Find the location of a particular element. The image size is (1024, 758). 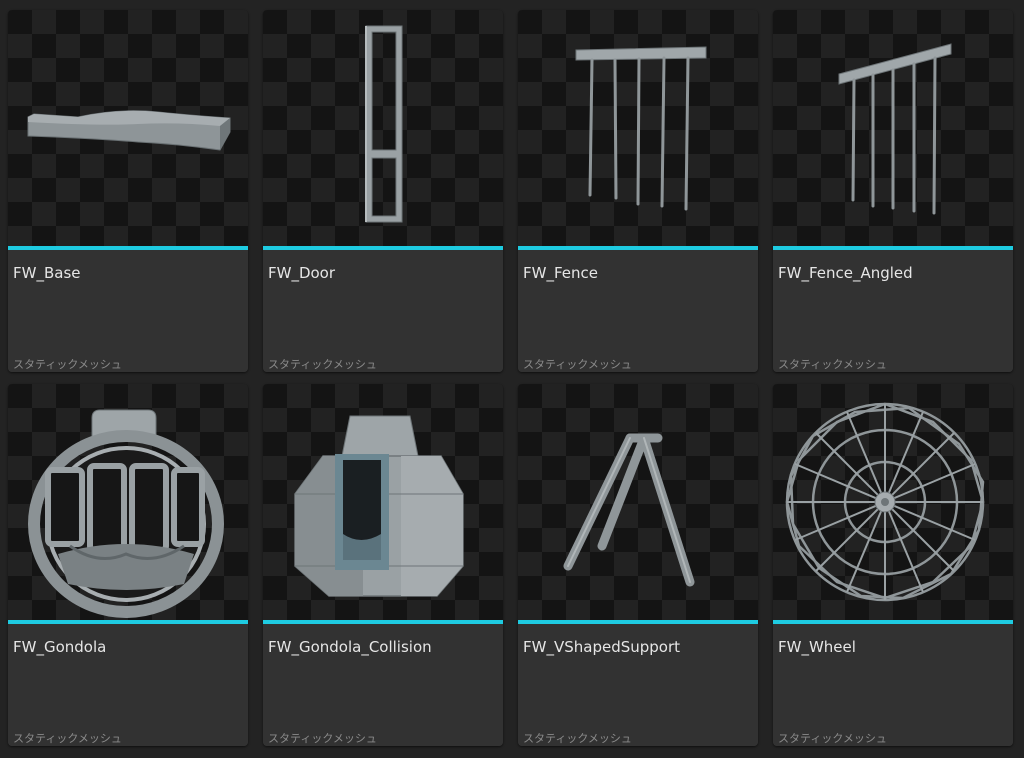

asset-tile-fw-wheel: FW_Wheel スタティックメッシュ is located at coordinates (893, 565).